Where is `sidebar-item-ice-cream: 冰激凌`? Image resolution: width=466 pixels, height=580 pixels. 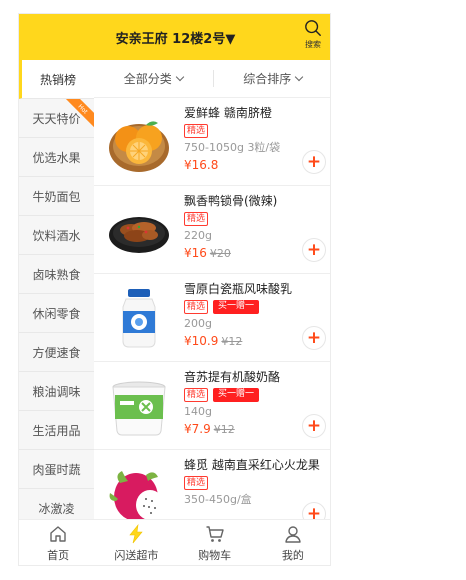
sidebar-item-ice-cream: 冰激凌 is located at coordinates (56, 504).